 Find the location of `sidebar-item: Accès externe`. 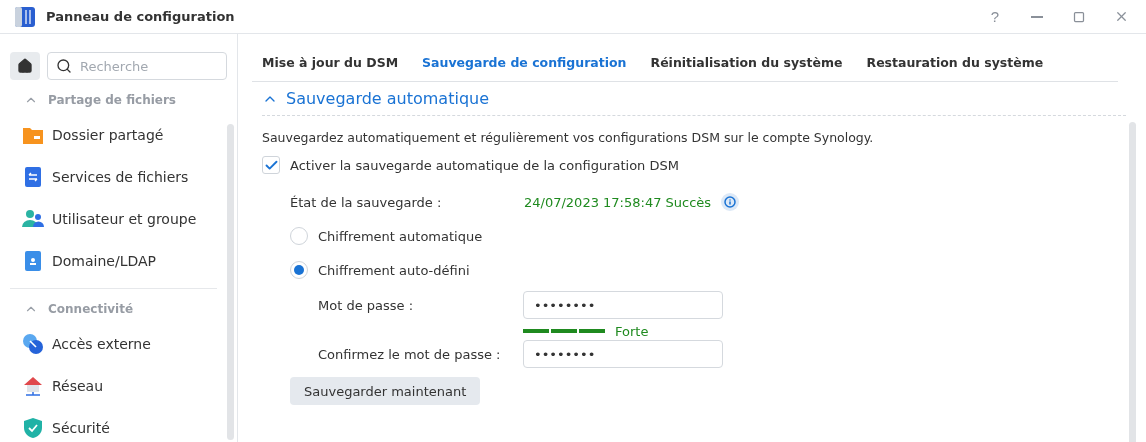

sidebar-item: Accès externe is located at coordinates (101, 344).